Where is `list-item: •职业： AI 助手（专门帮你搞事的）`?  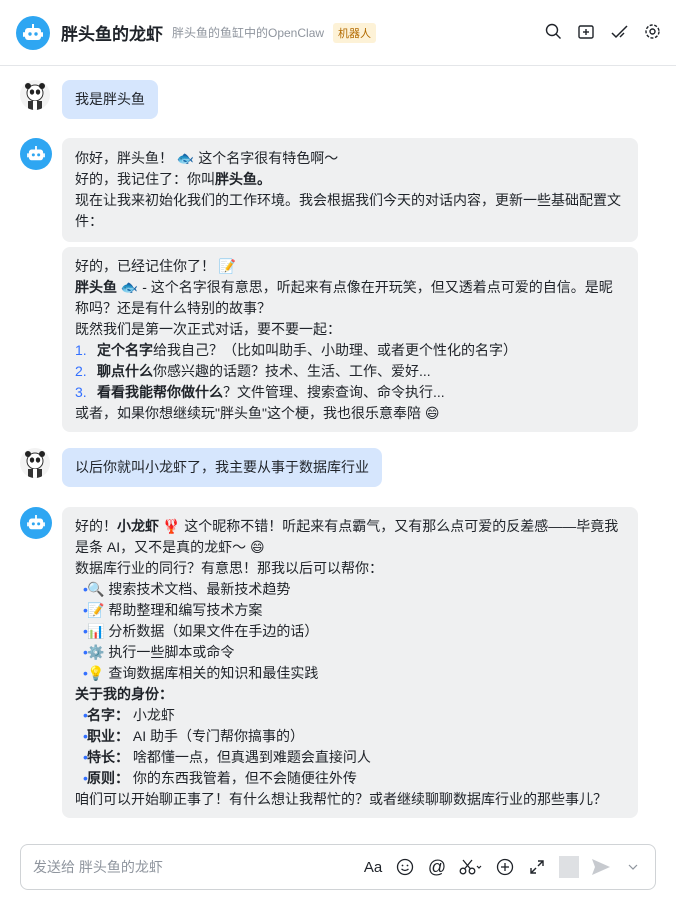 list-item: •职业： AI 助手（专门帮你搞事的） is located at coordinates (194, 736).